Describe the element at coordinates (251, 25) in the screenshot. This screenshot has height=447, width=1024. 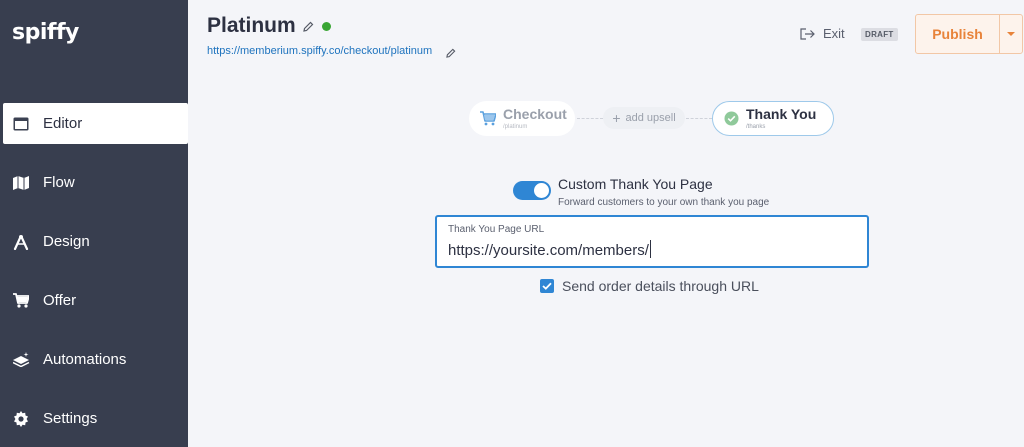
I see `page-title: Platinum` at that location.